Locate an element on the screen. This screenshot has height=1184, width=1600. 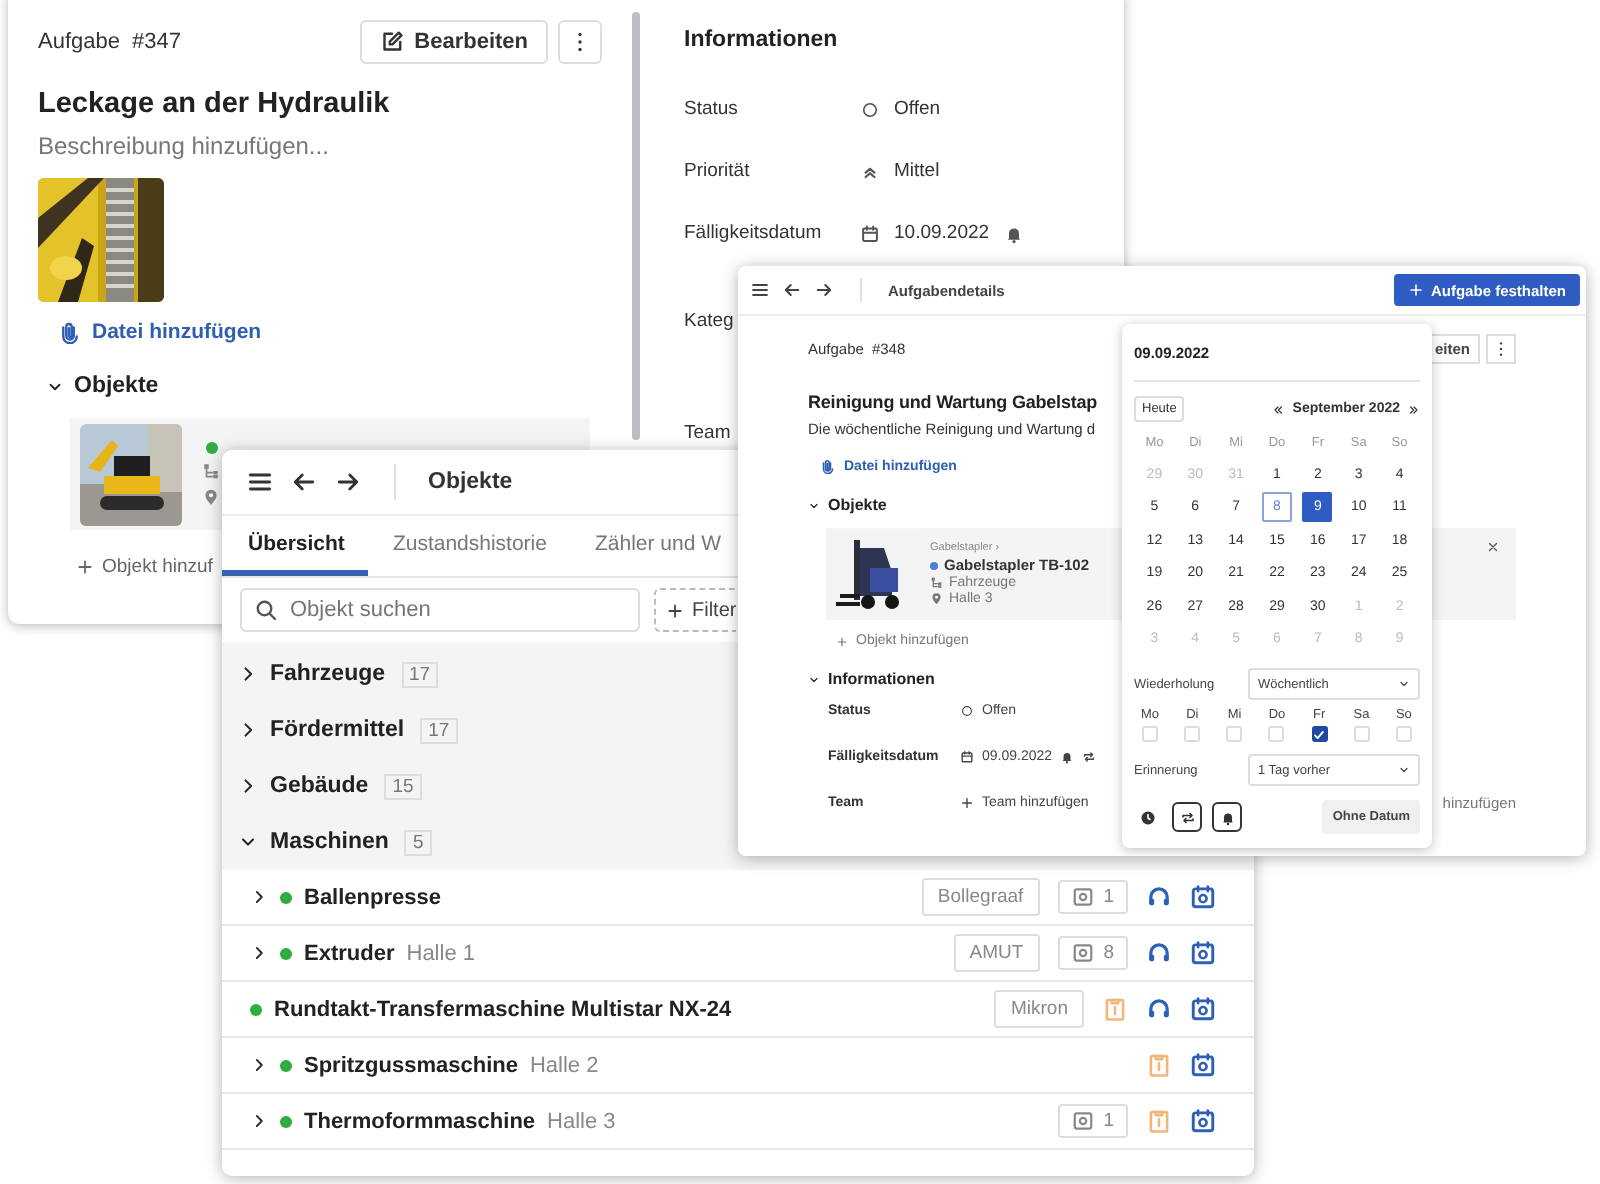
object-location: Halle 2 is located at coordinates (564, 1065).